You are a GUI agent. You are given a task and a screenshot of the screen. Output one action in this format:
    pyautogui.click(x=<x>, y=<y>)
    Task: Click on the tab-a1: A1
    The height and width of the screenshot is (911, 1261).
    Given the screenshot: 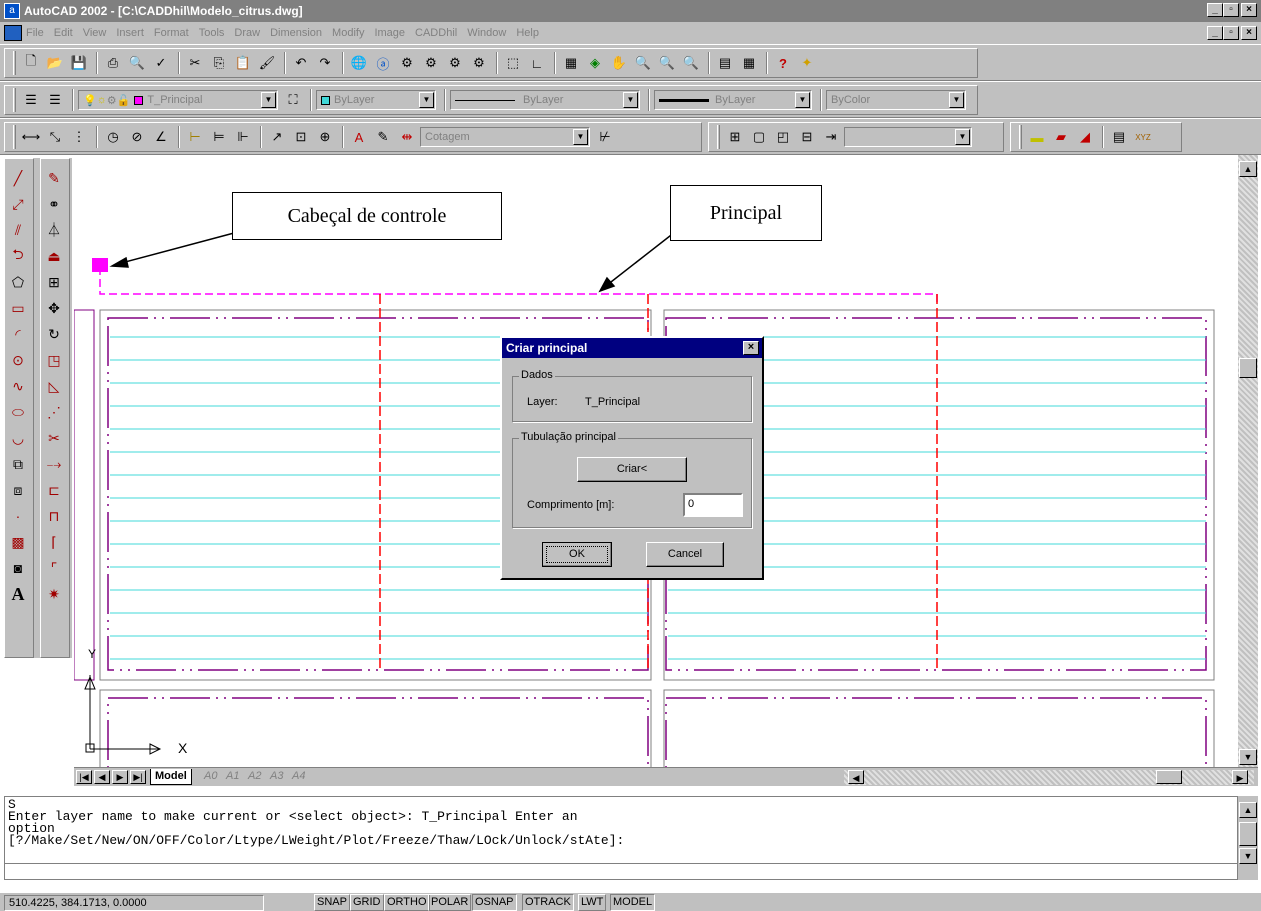 What is the action you would take?
    pyautogui.click(x=232, y=777)
    